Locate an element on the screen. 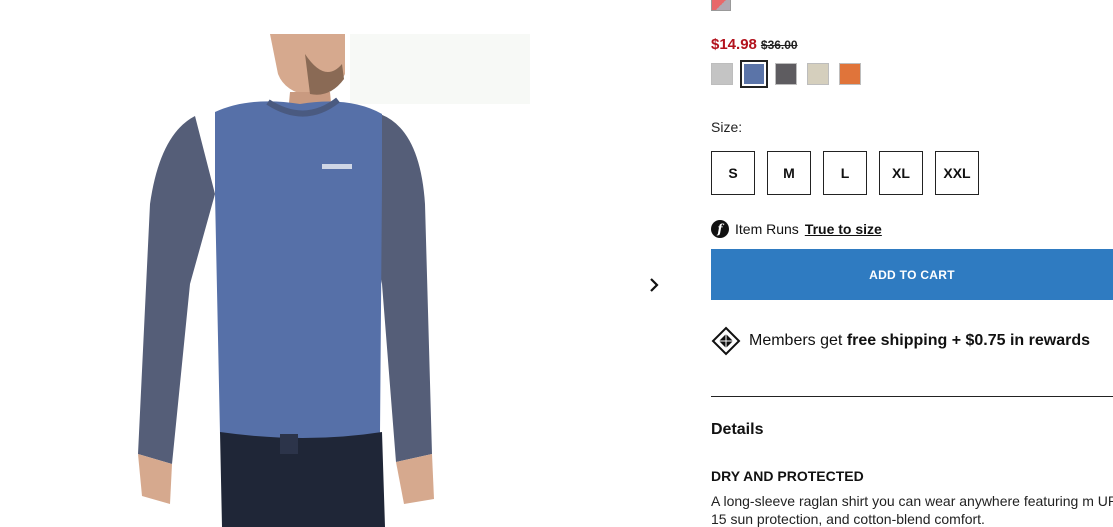  fit-link: True to size is located at coordinates (843, 229).